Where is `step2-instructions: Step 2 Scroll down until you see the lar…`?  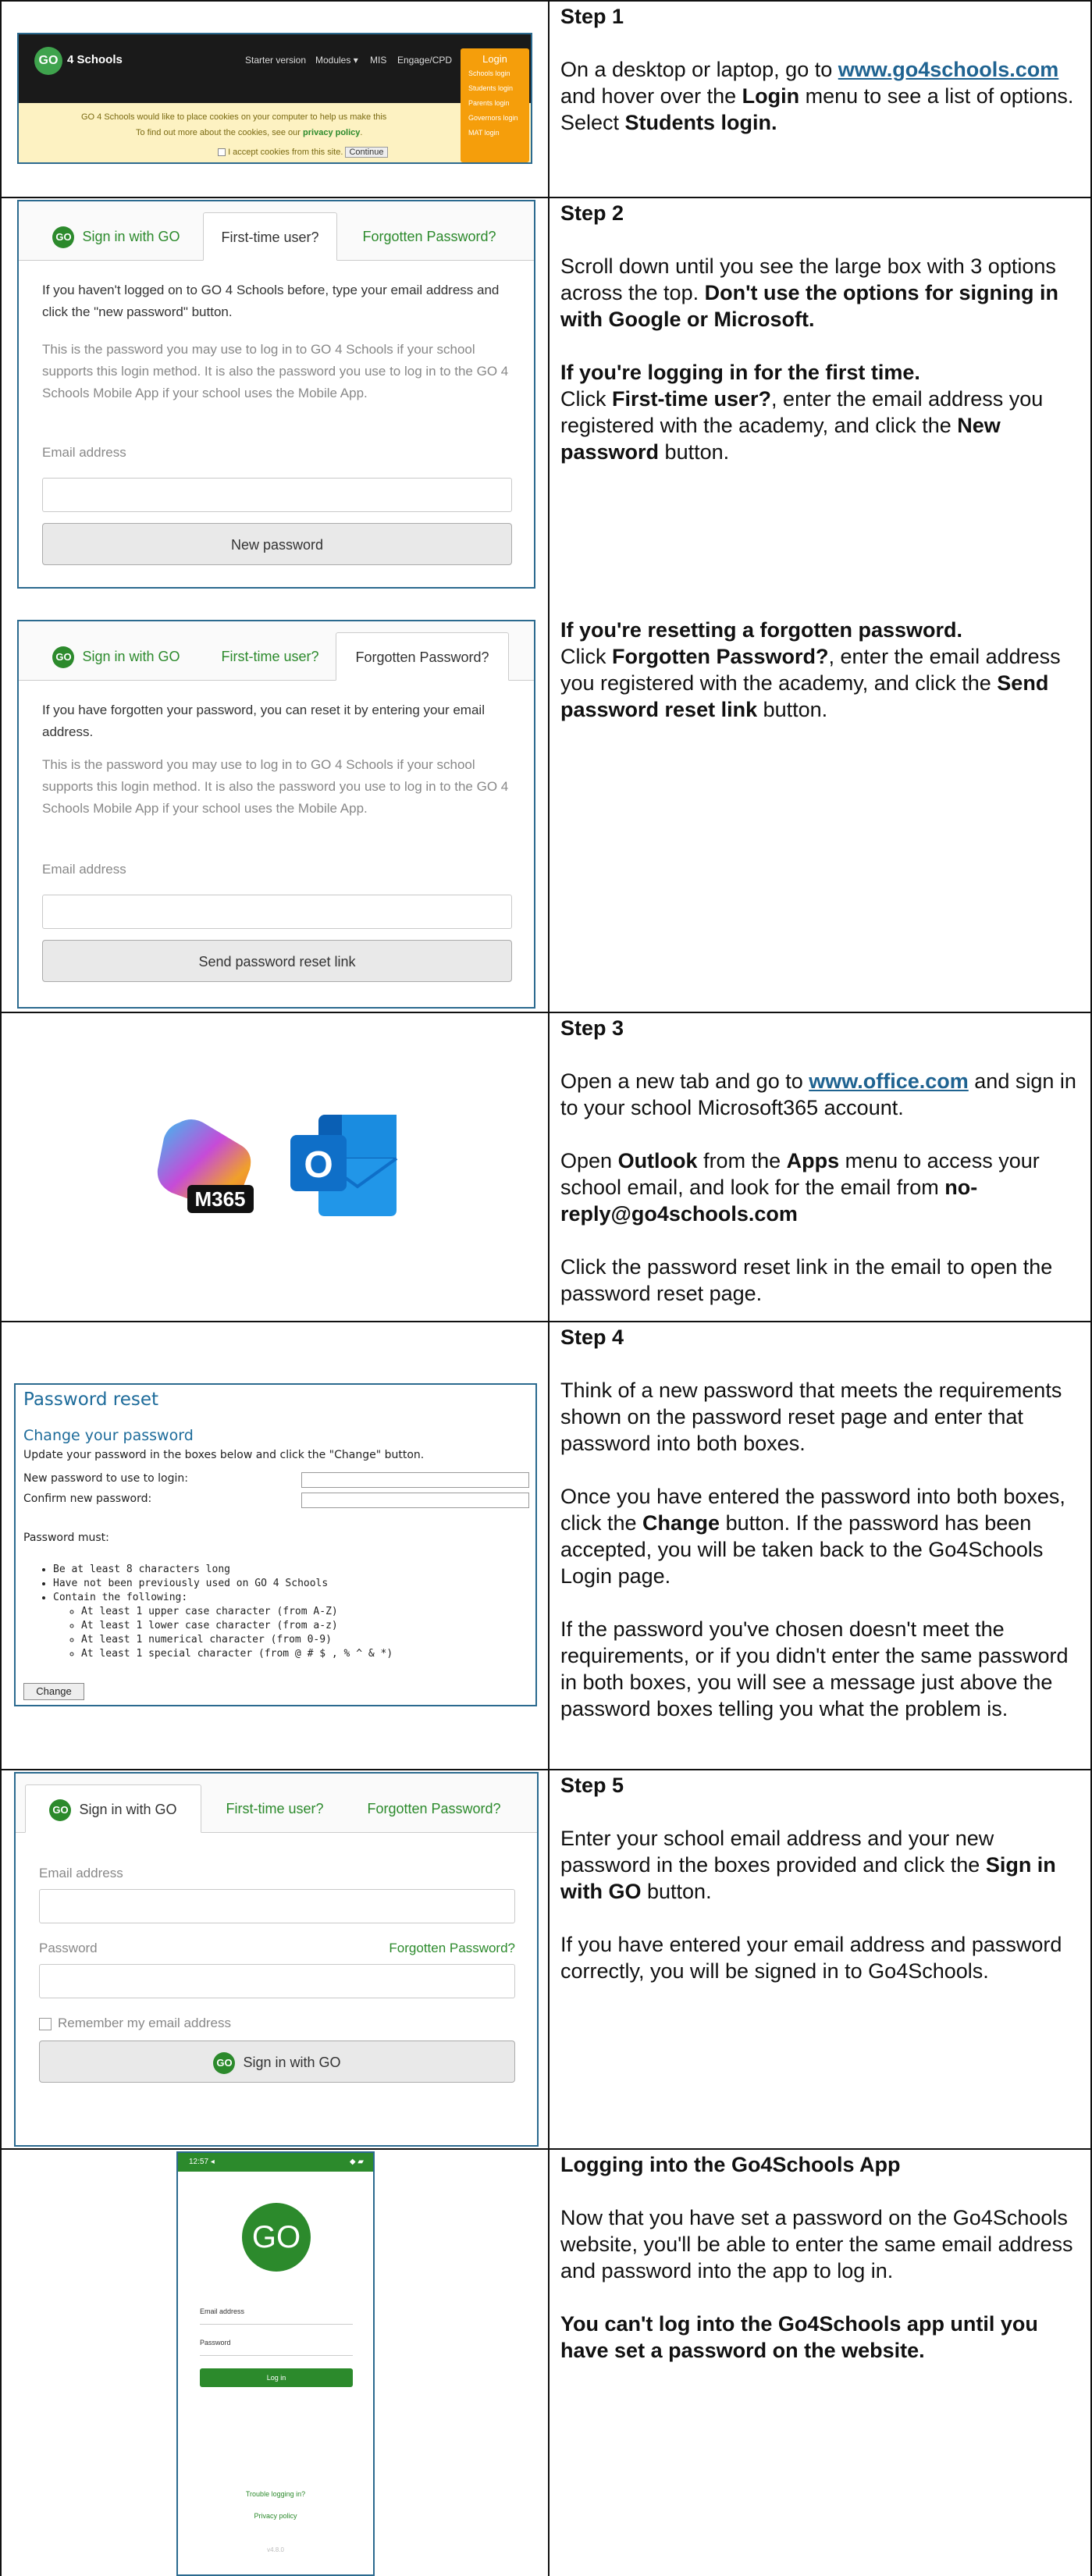 step2-instructions: Step 2 Scroll down until you see the lar… is located at coordinates (821, 460).